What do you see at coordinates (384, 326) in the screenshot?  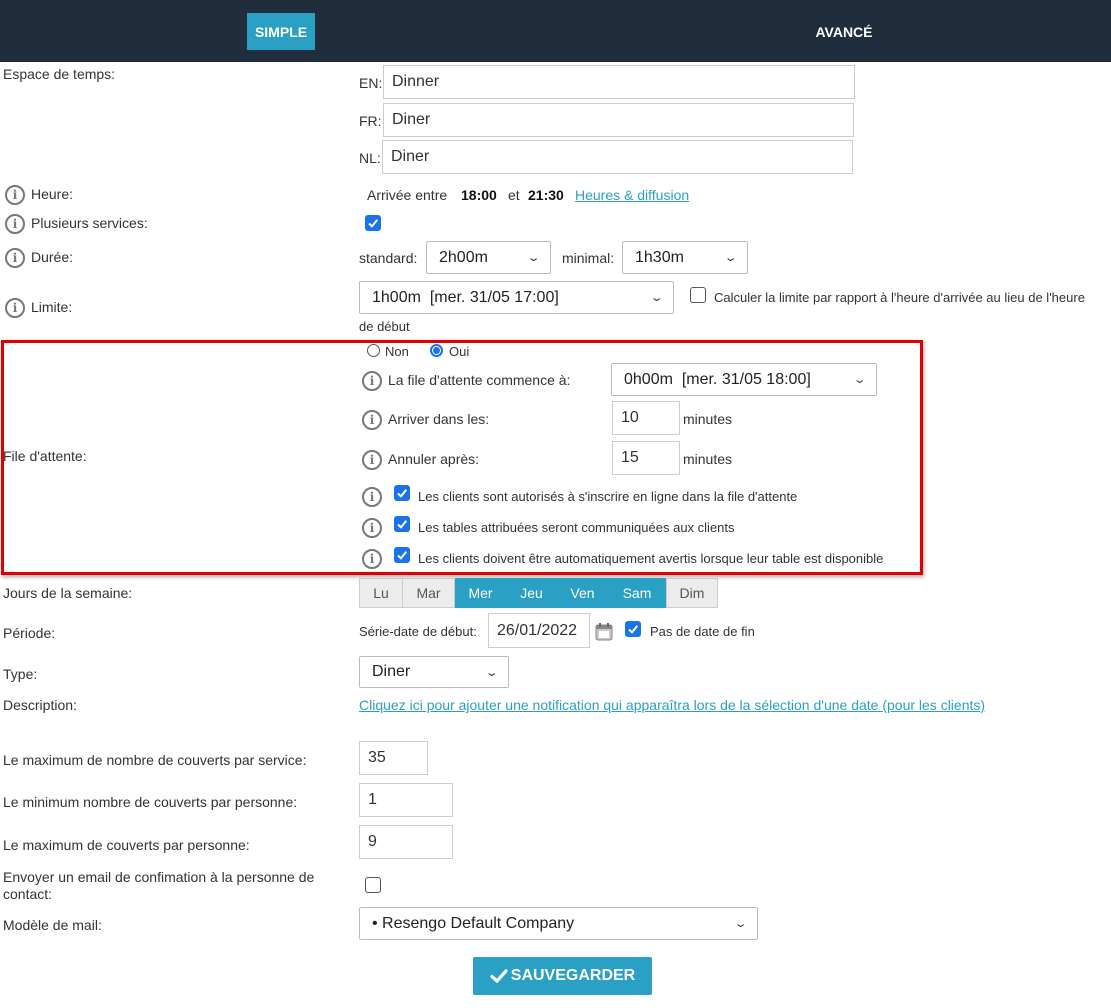 I see `limit-calc-label-cont: de début` at bounding box center [384, 326].